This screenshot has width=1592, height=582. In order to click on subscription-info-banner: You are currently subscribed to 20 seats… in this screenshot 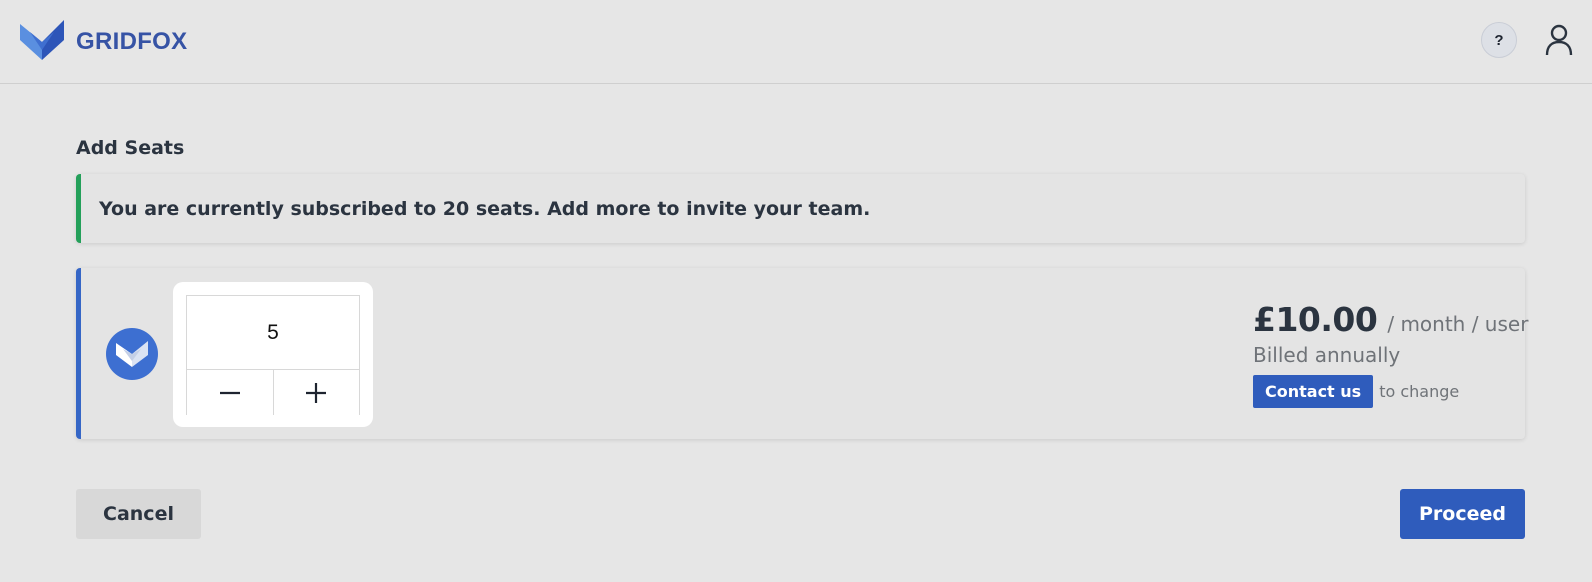, I will do `click(800, 208)`.